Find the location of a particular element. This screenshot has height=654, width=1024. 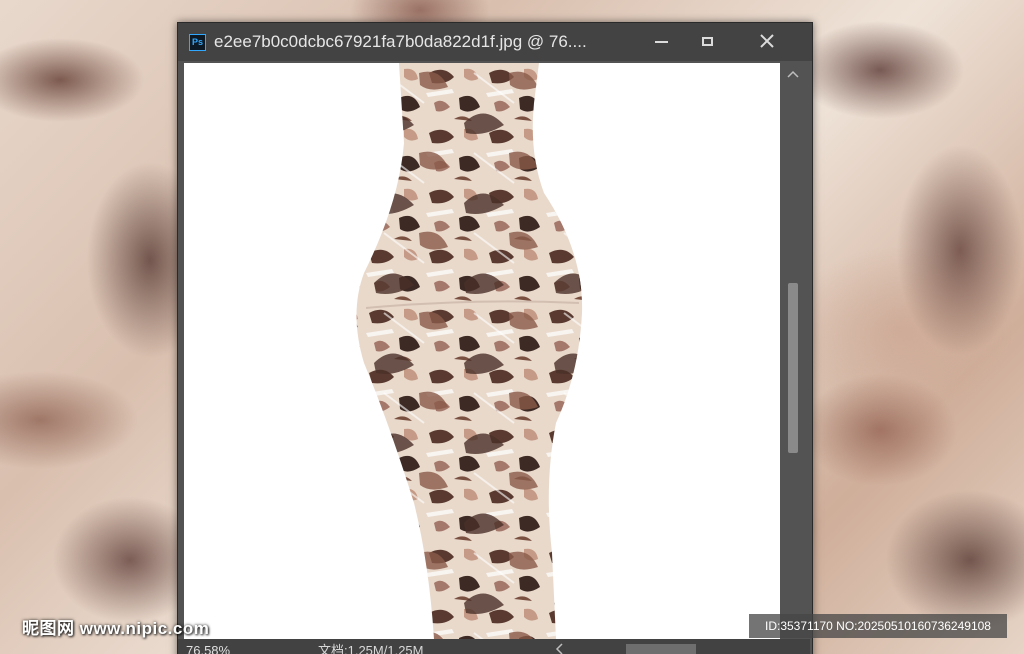

minimize-button is located at coordinates (661, 41).